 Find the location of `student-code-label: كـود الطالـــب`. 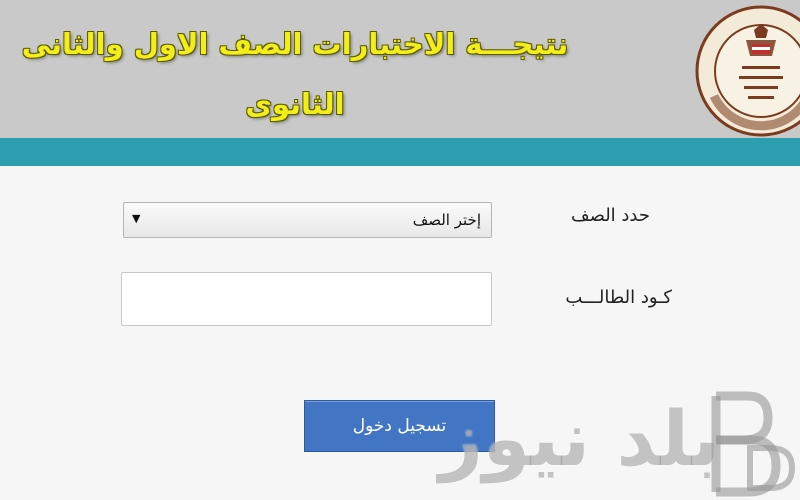

student-code-label: كـود الطالـــب is located at coordinates (618, 297).